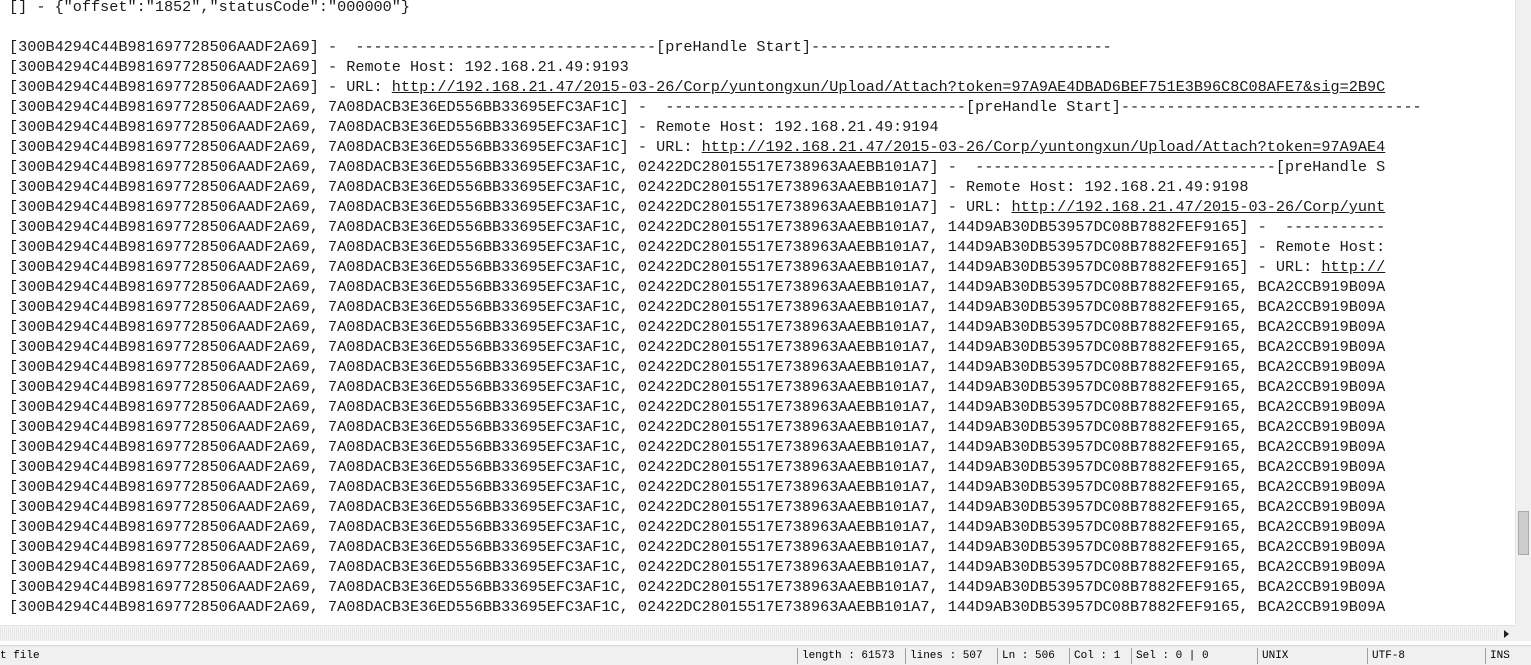  I want to click on status-mode: INS, so click(1508, 656).